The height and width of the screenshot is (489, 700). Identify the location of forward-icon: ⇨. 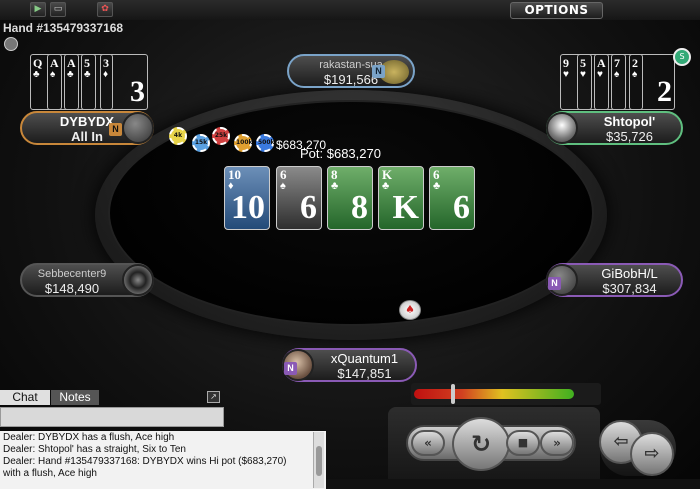
(652, 454).